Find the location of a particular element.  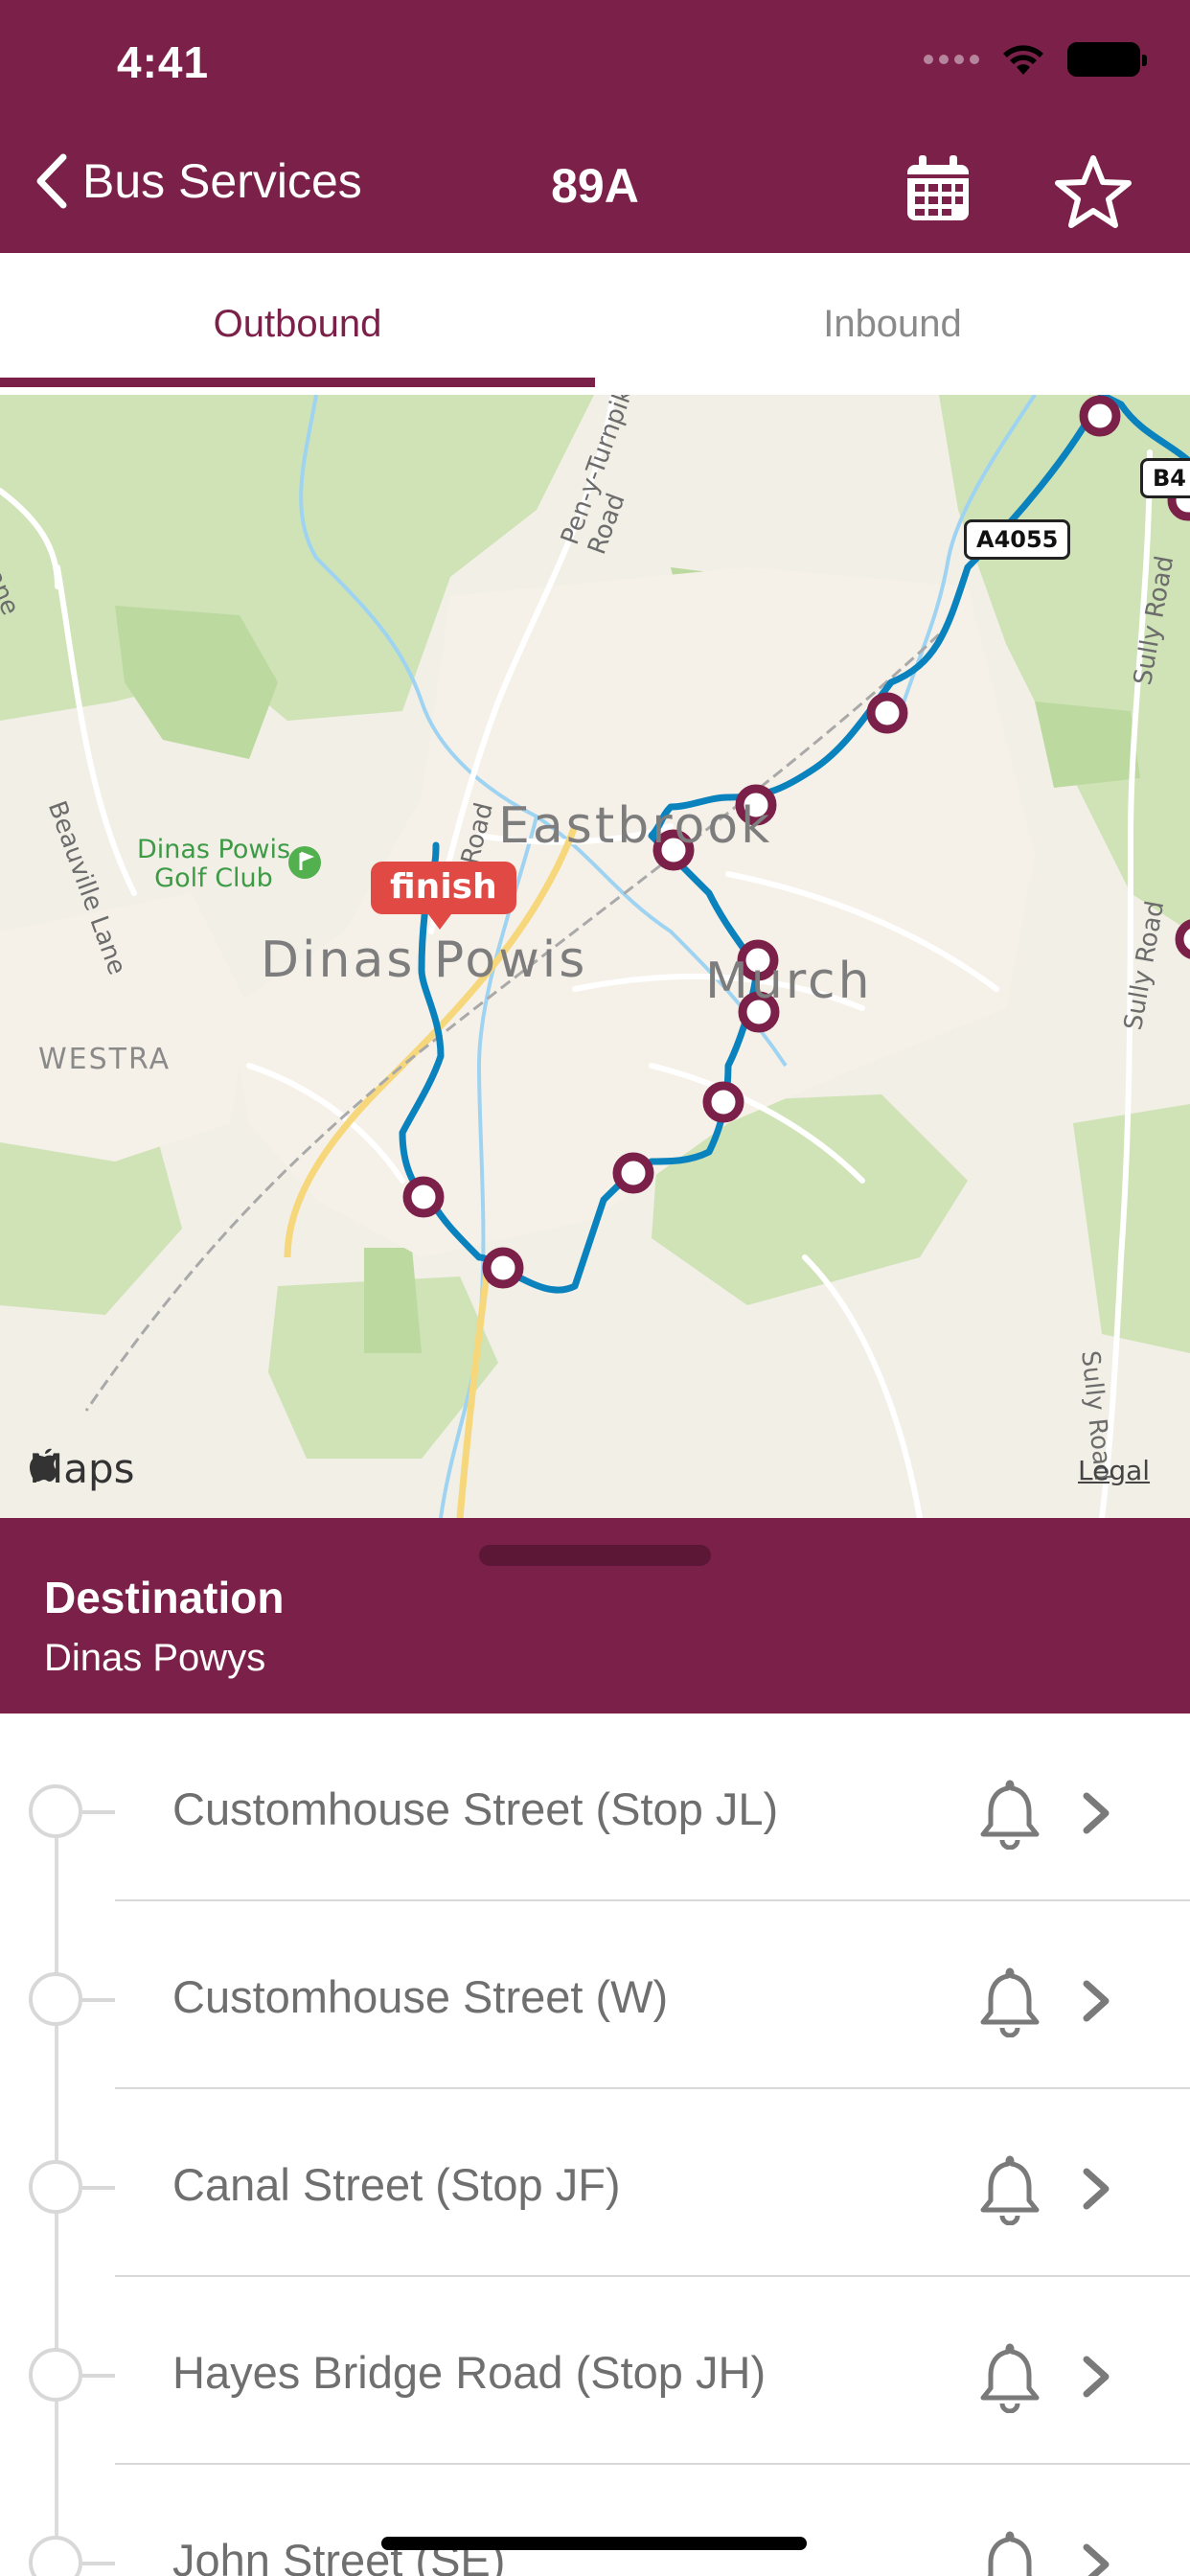

golf-icon is located at coordinates (304, 862).